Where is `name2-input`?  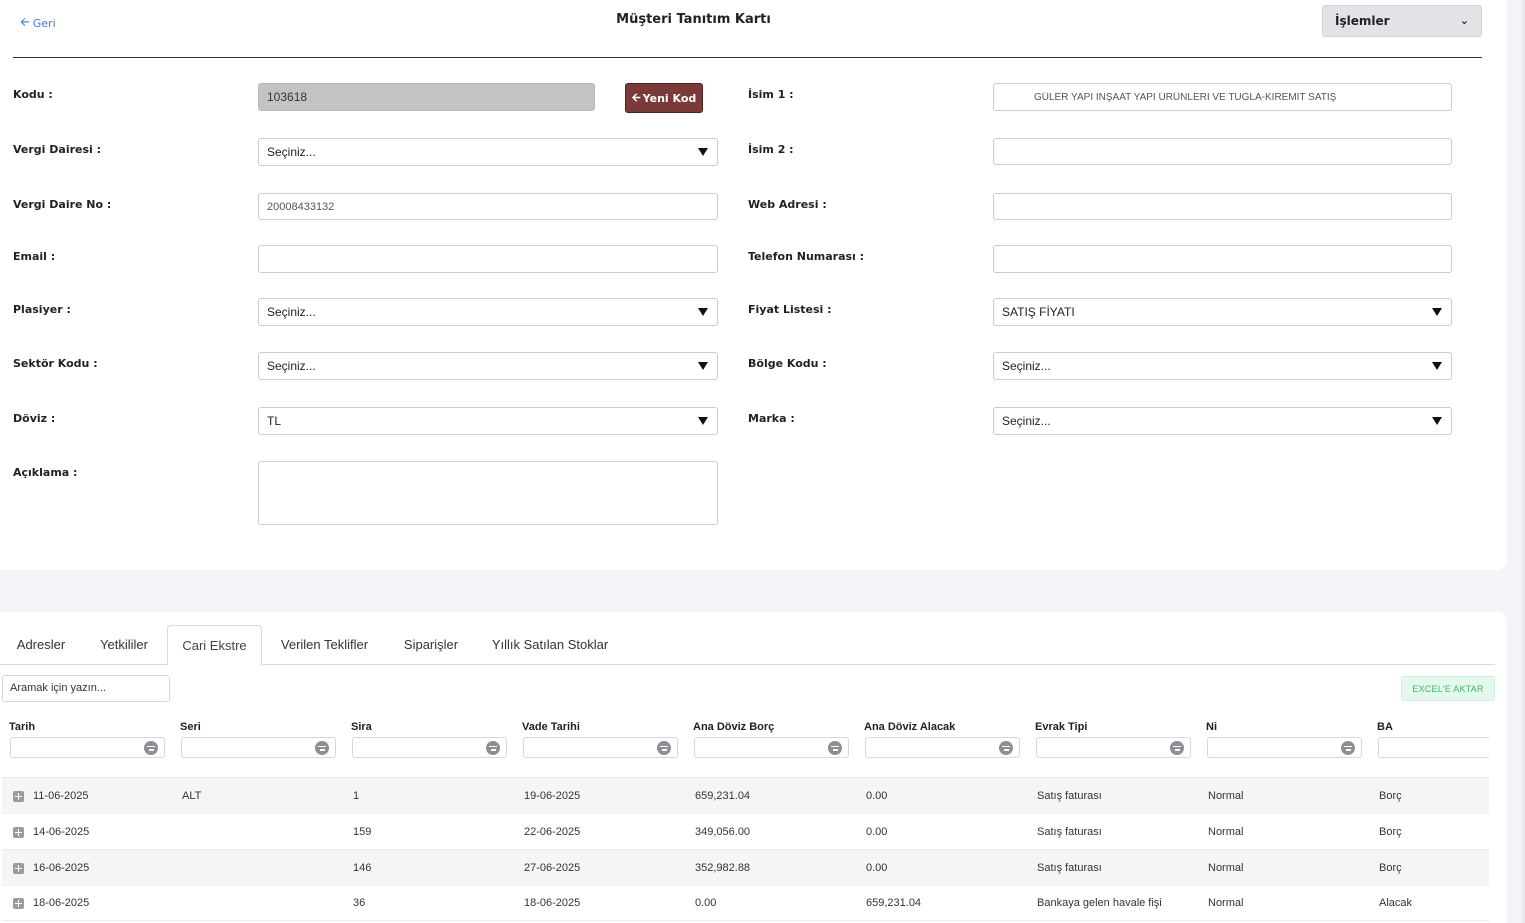 name2-input is located at coordinates (1222, 151).